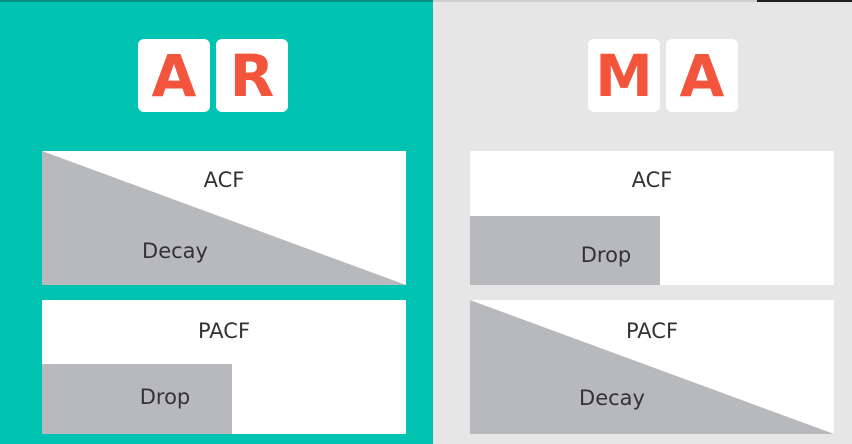 This screenshot has width=852, height=444. Describe the element at coordinates (224, 331) in the screenshot. I see `ar-pacf-title: PACF` at that location.